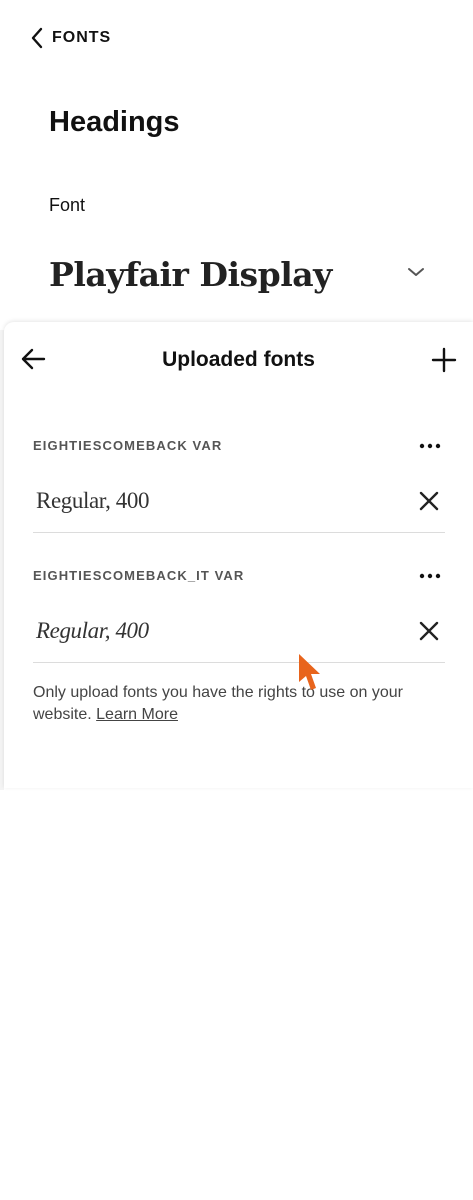 This screenshot has width=473, height=1200. What do you see at coordinates (137, 714) in the screenshot?
I see `learn-more-link: Learn More` at bounding box center [137, 714].